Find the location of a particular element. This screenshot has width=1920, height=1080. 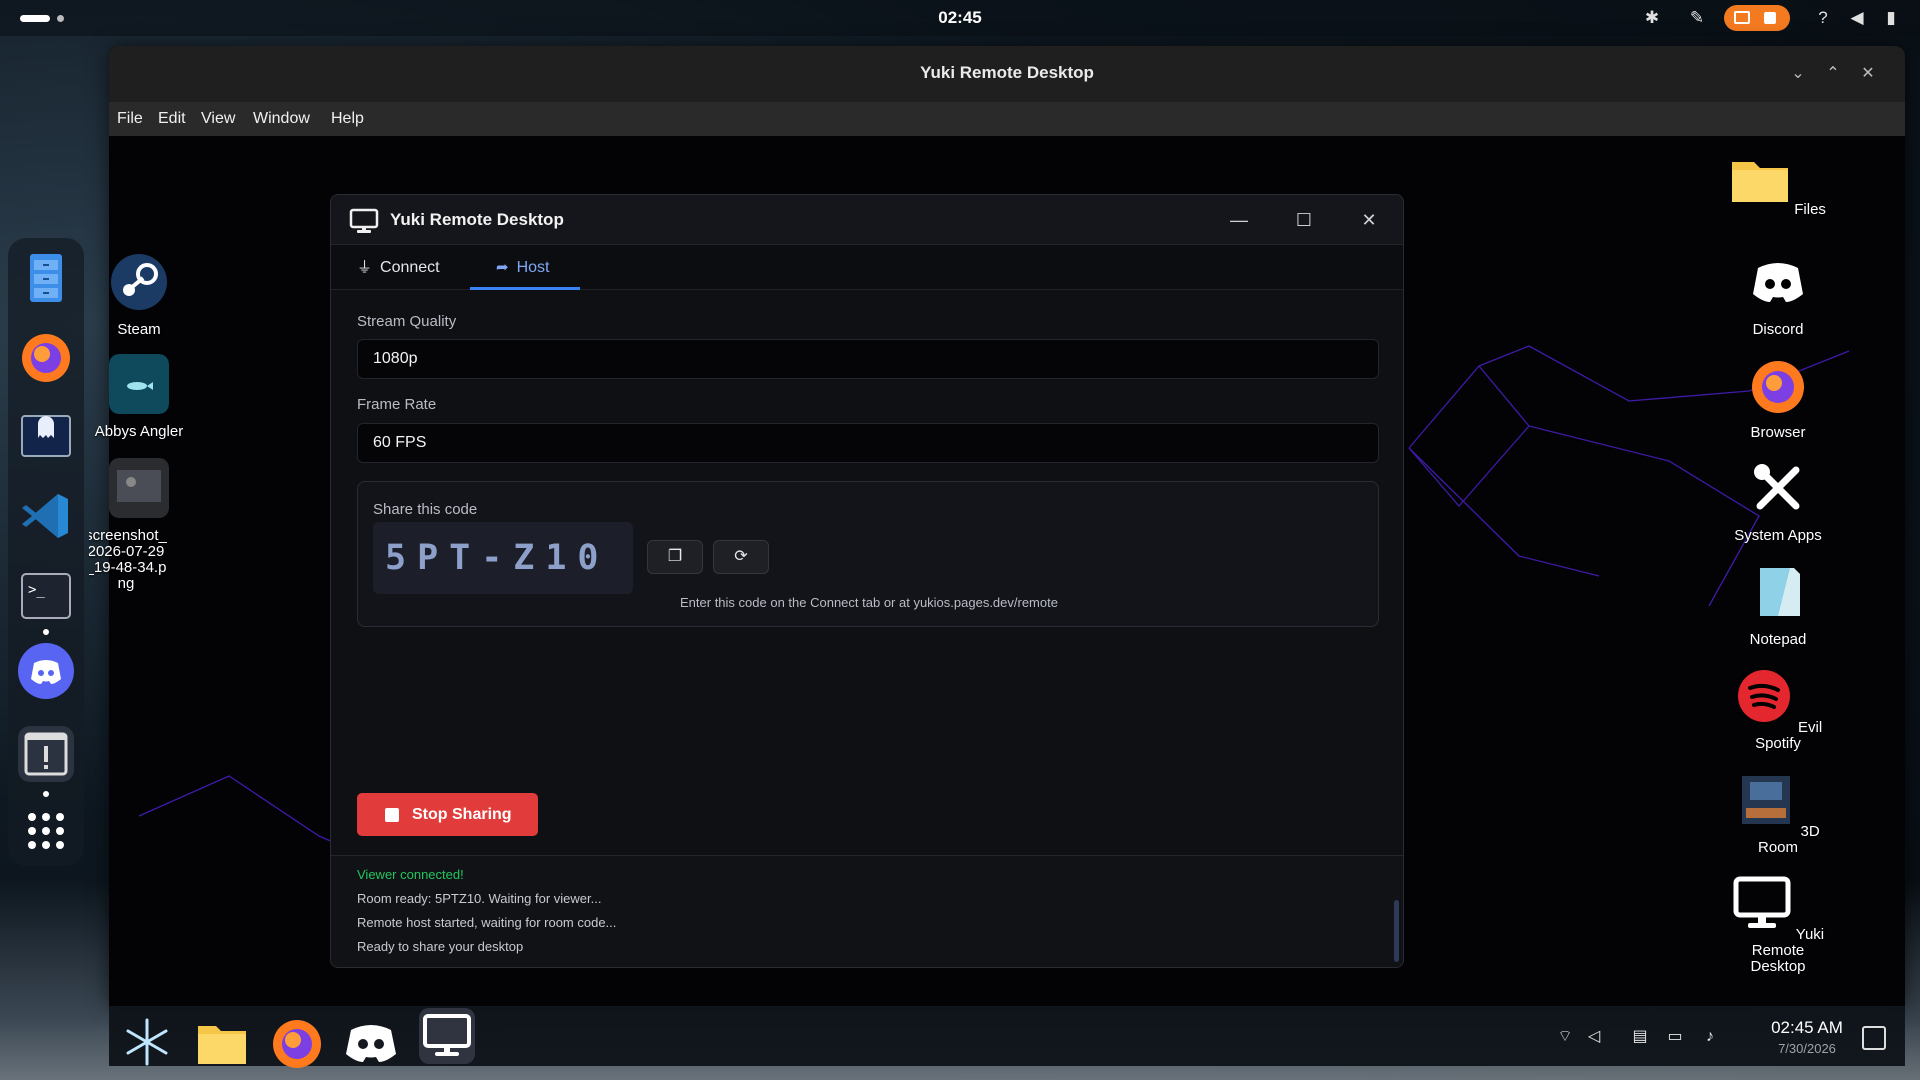

desktop-icon-label: Discord is located at coordinates (1778, 329).